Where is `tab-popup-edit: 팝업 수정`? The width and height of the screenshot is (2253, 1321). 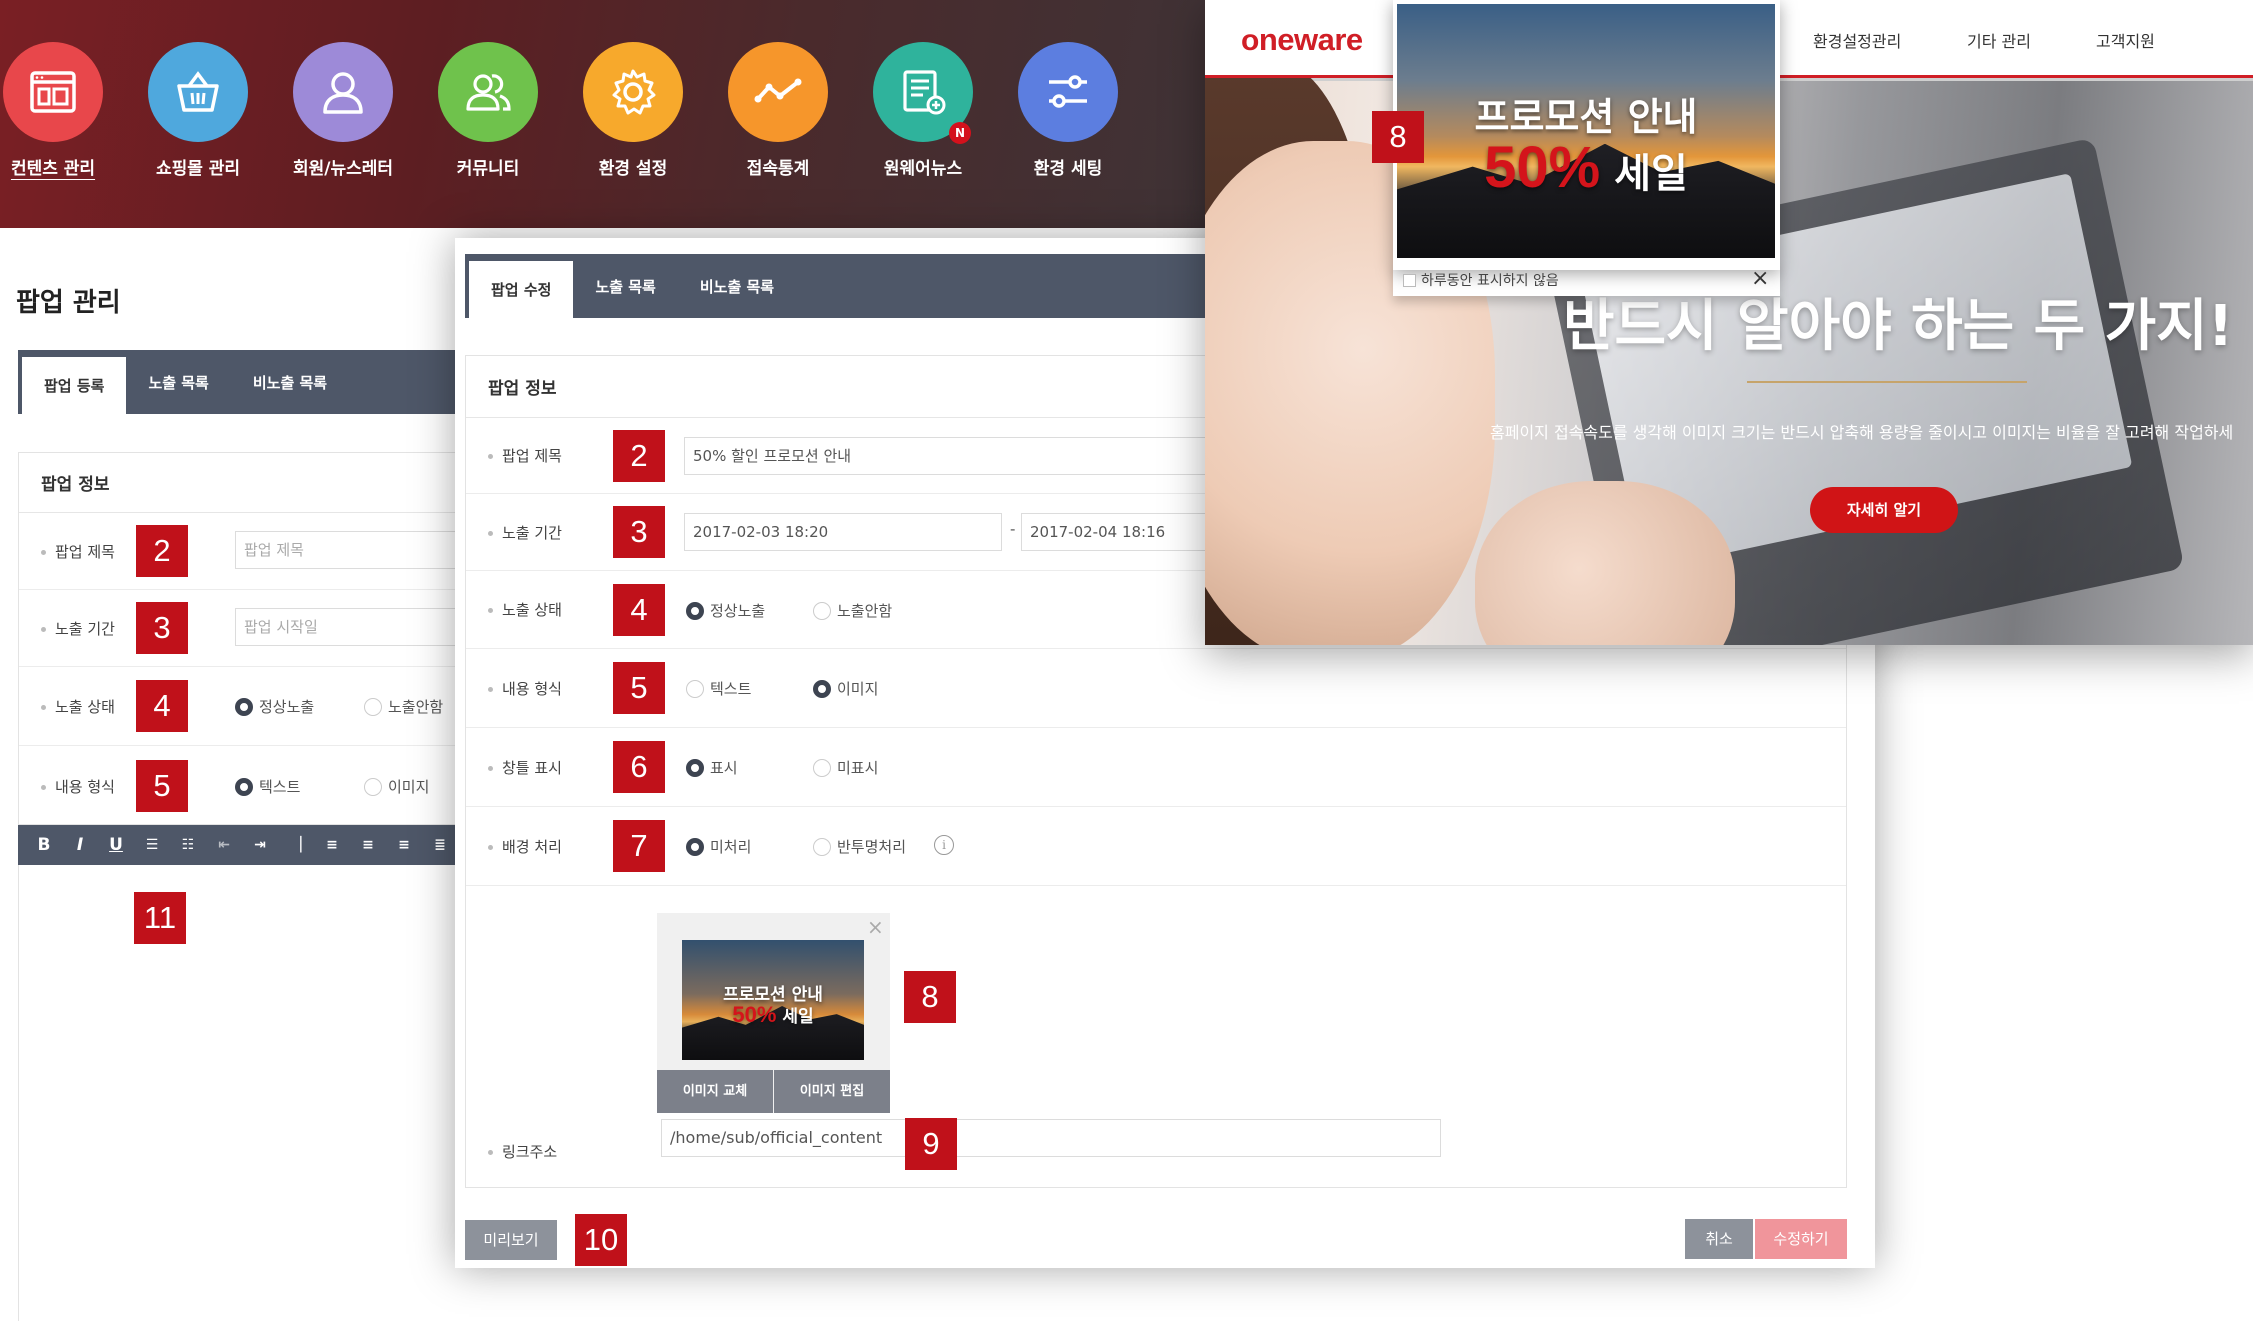
tab-popup-edit: 팝업 수정 is located at coordinates (521, 288).